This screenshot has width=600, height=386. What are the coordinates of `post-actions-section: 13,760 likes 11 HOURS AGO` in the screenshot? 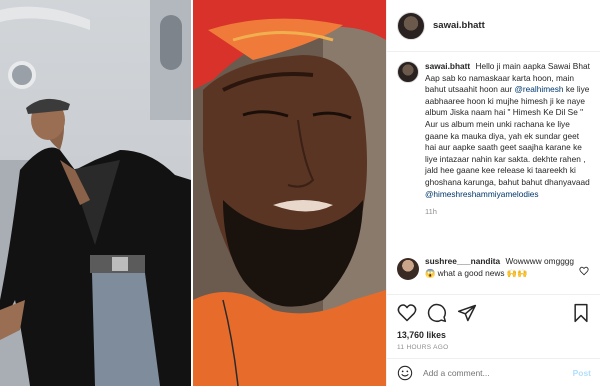 It's located at (493, 325).